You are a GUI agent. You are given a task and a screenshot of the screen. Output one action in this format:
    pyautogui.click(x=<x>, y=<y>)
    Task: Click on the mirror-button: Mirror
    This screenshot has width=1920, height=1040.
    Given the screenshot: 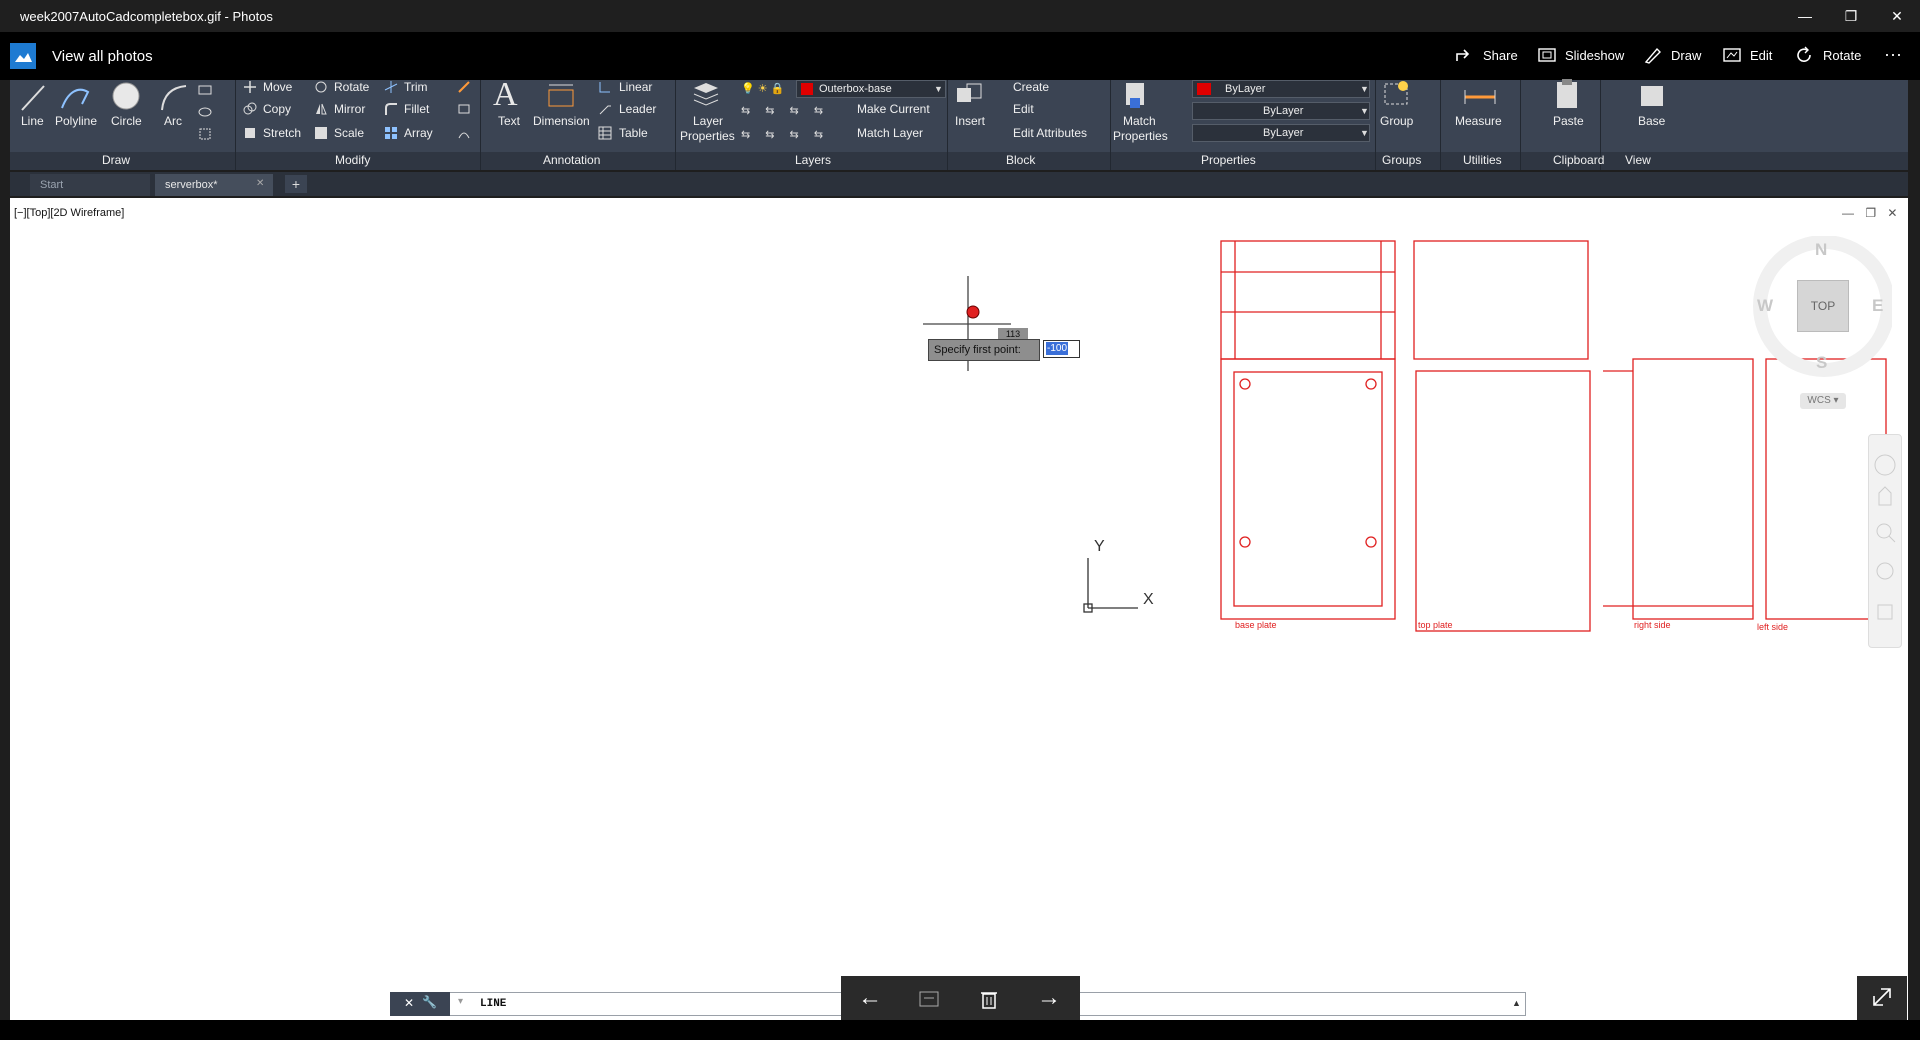 What is the action you would take?
    pyautogui.click(x=349, y=109)
    